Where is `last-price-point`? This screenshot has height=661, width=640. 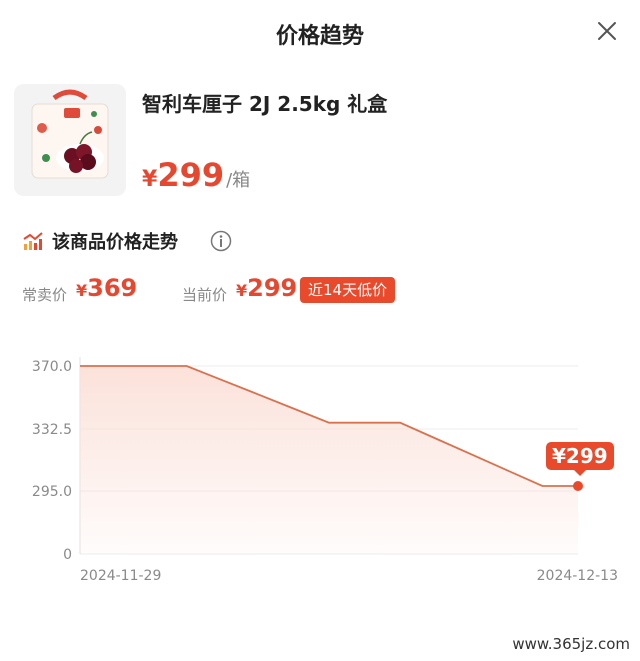
last-price-point is located at coordinates (578, 486).